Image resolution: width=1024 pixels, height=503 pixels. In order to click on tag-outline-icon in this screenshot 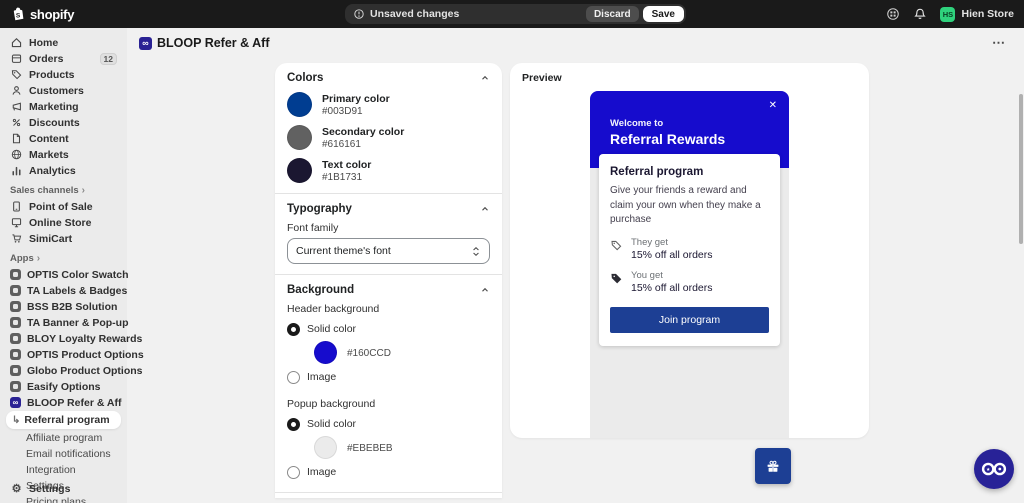, I will do `click(616, 245)`.